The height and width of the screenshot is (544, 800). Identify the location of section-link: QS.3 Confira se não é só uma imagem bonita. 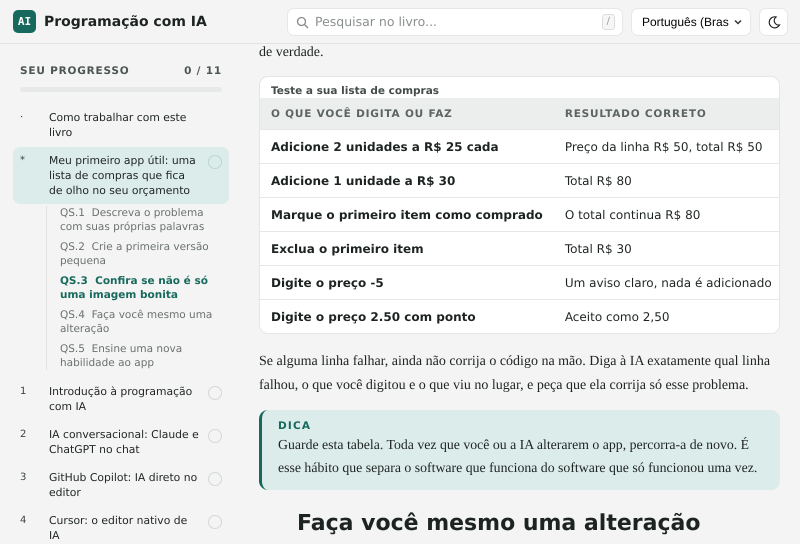
(144, 288).